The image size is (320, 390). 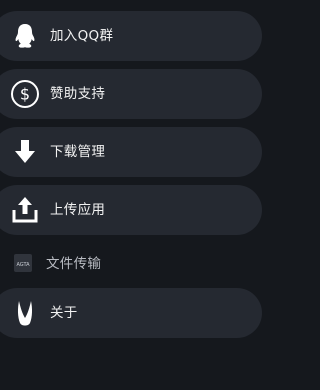 I want to click on dollar-circle-icon: $, so click(x=25, y=94).